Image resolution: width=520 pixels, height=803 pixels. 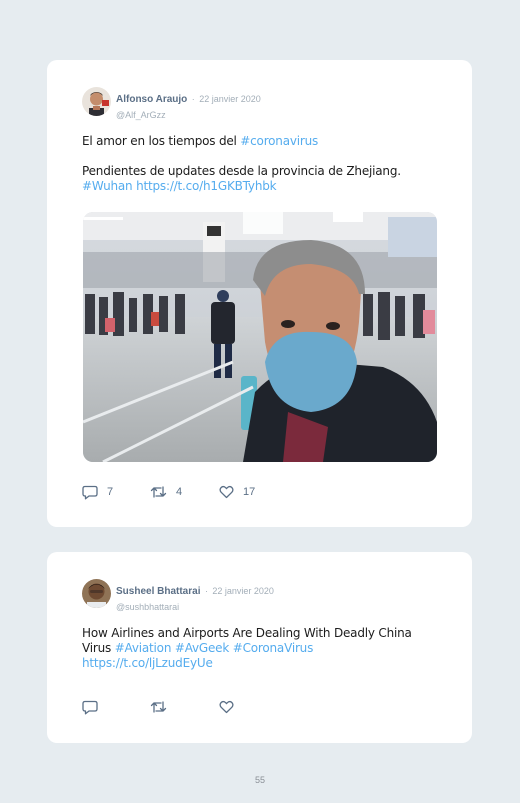 I want to click on retweet-button: 4, so click(x=166, y=492).